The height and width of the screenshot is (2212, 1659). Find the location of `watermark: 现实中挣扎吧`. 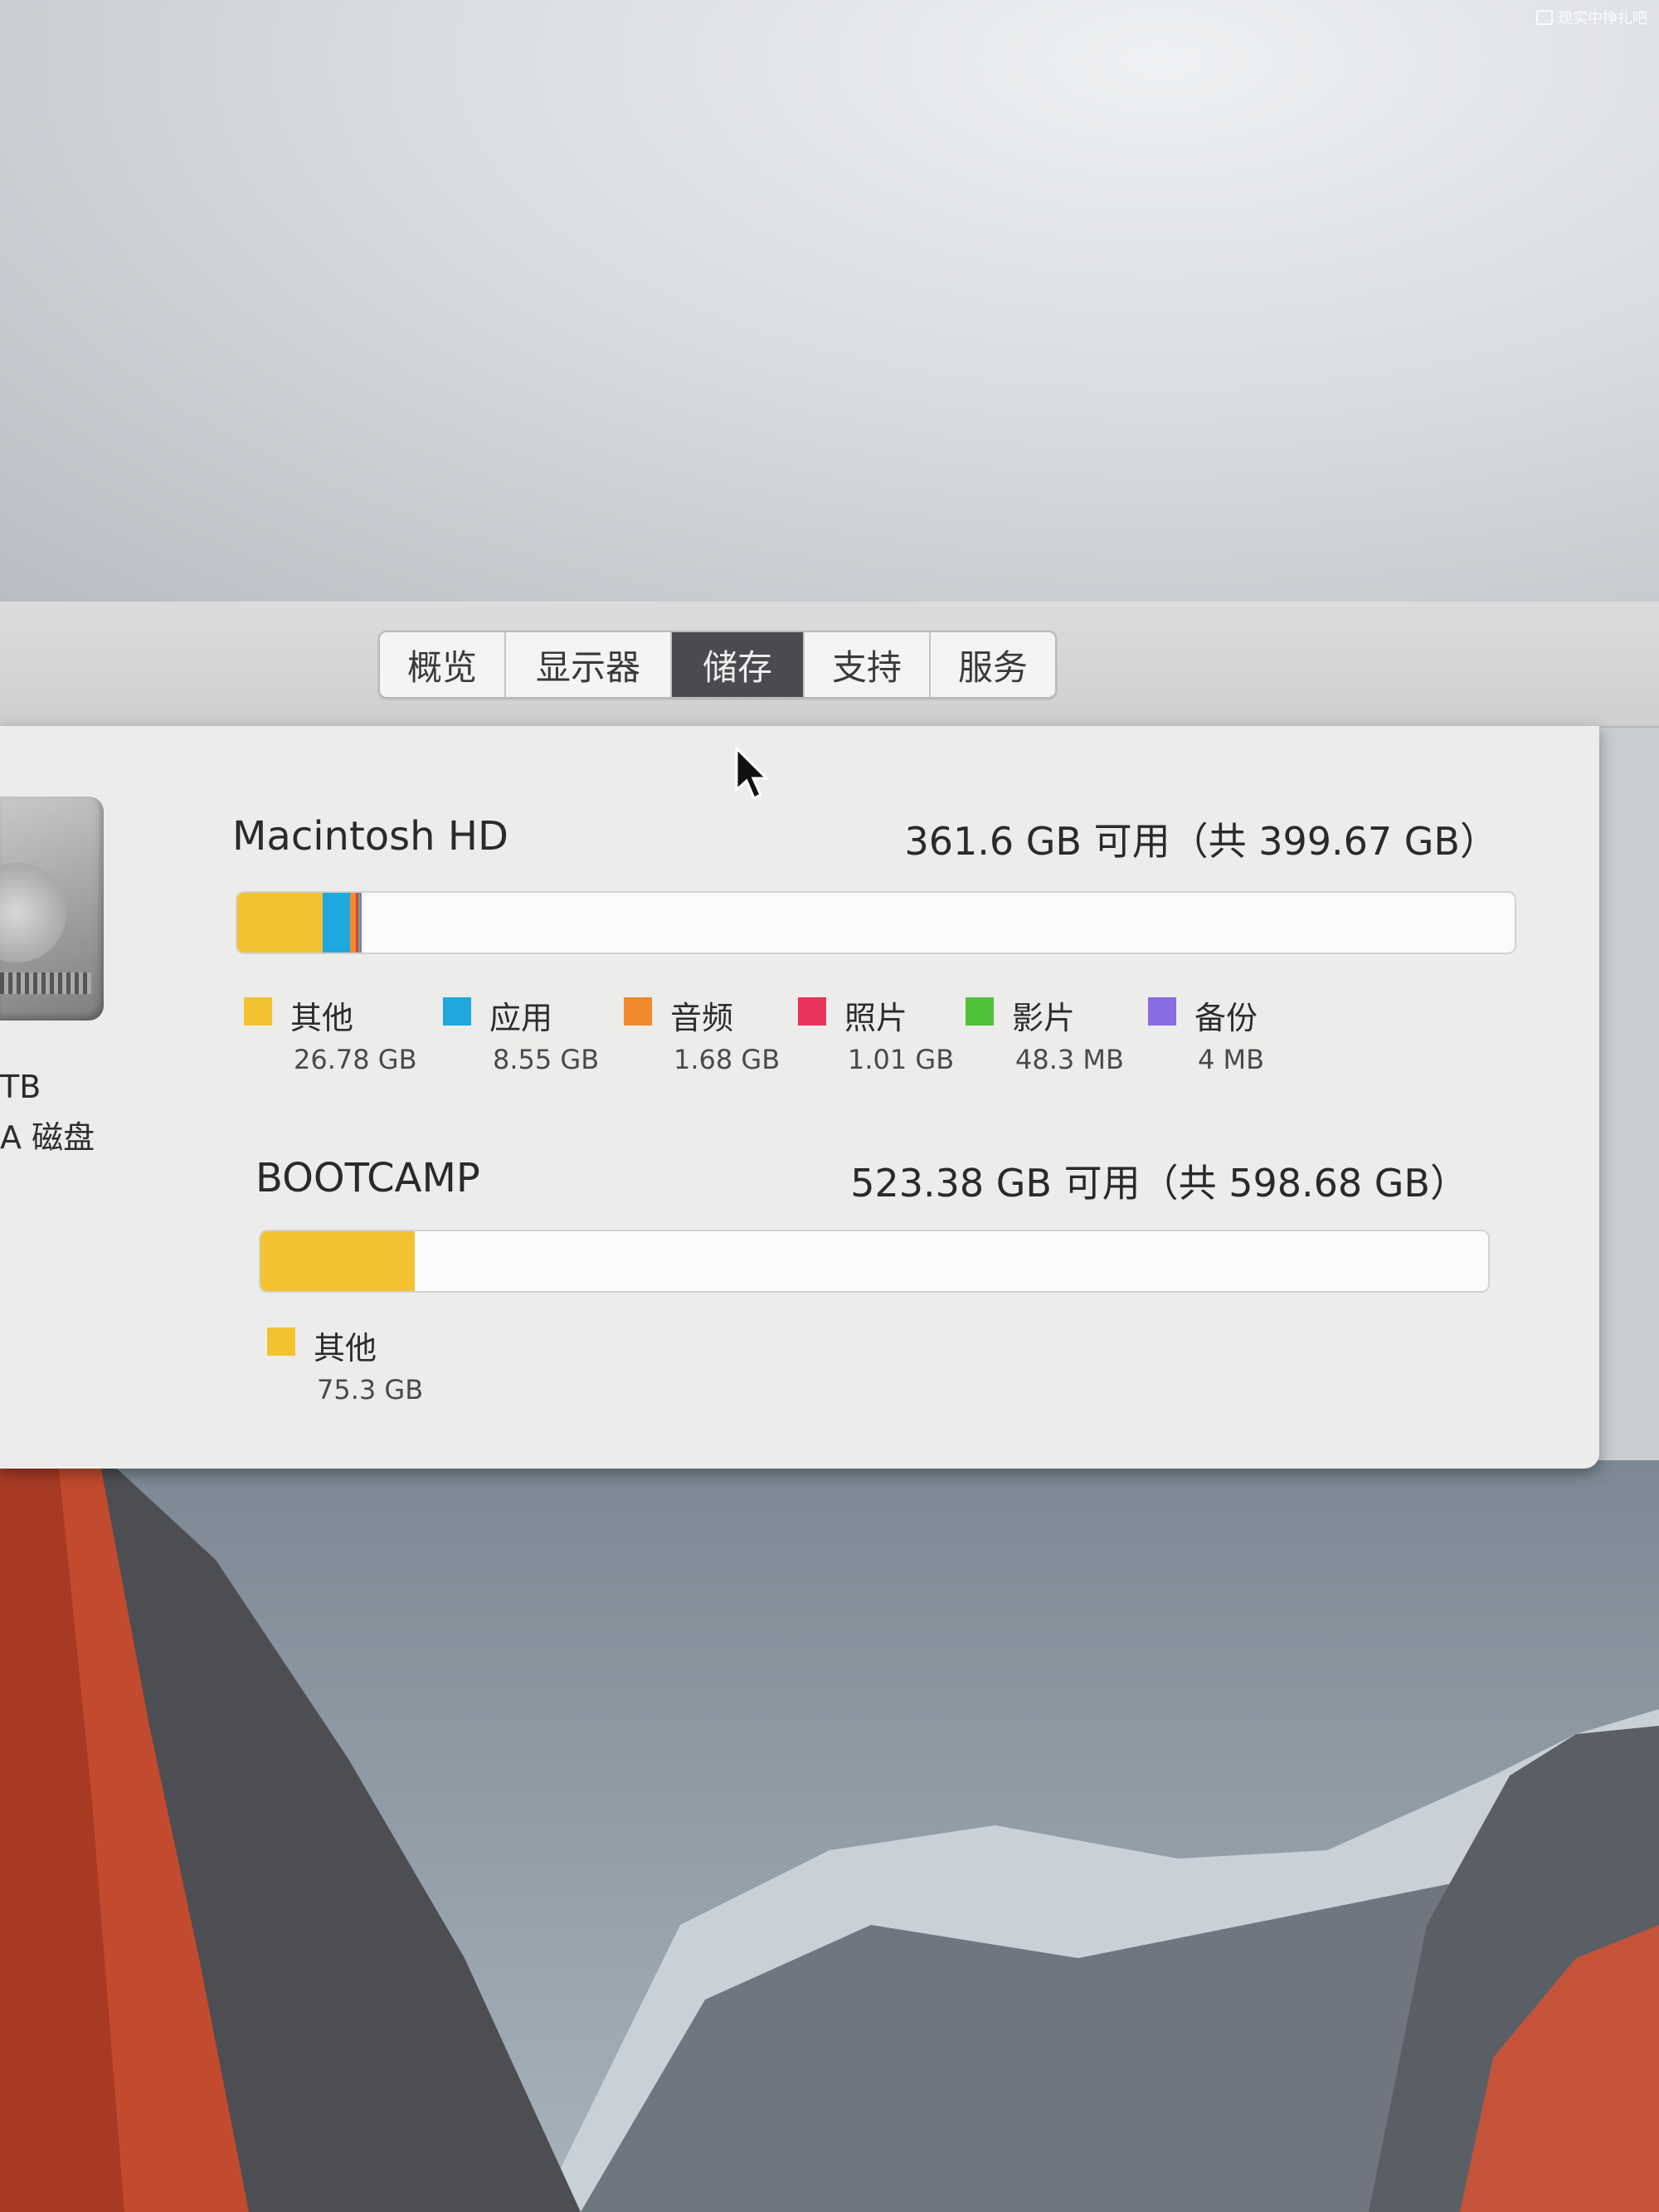

watermark: 现实中挣扎吧 is located at coordinates (1591, 17).